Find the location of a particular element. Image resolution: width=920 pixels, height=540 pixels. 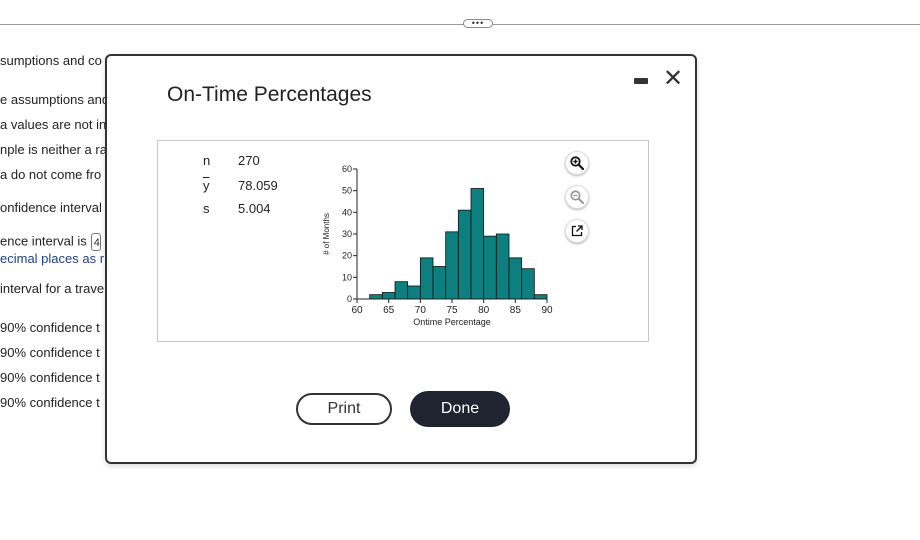

stat-label-n: n is located at coordinates (207, 160).